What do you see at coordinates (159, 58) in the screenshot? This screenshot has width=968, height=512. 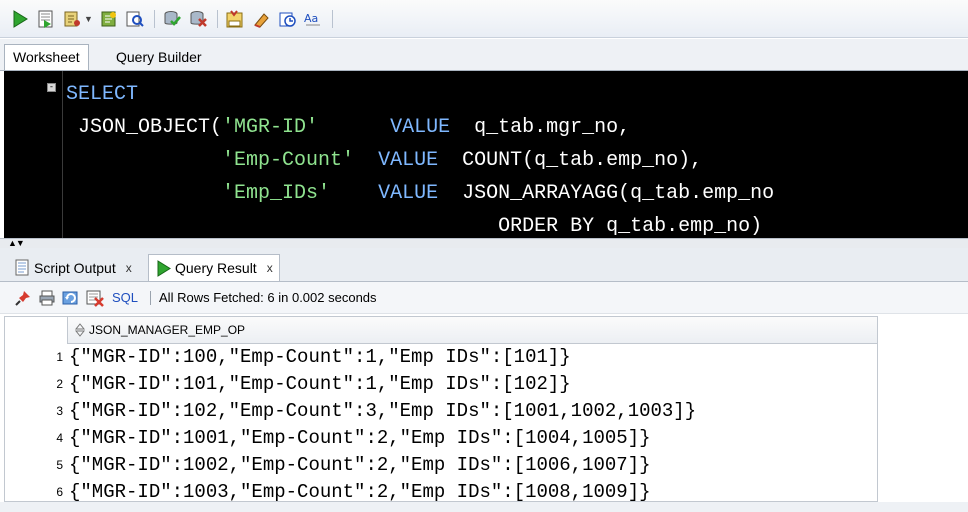 I see `tab-query-builder: Query Builder` at bounding box center [159, 58].